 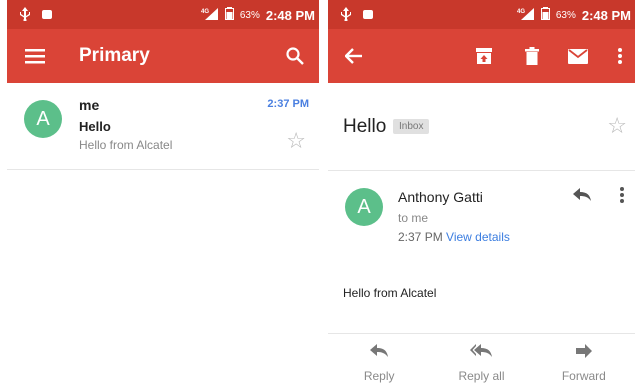 What do you see at coordinates (420, 237) in the screenshot?
I see `message-time: 2:37 PM` at bounding box center [420, 237].